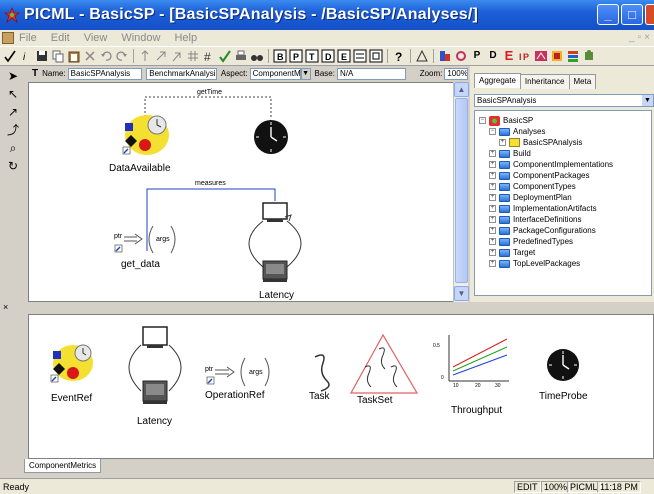 The width and height of the screenshot is (654, 494). What do you see at coordinates (296, 56) in the screenshot?
I see `view-p-icon: P` at bounding box center [296, 56].